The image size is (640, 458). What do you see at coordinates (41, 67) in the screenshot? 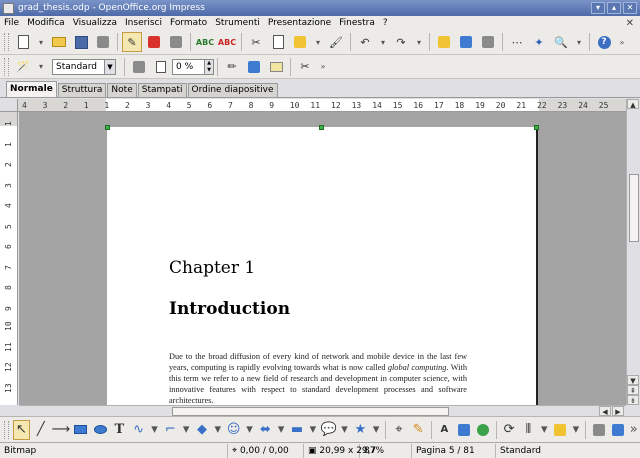
I see `styles-dropdown-icon: ▾` at bounding box center [41, 67].